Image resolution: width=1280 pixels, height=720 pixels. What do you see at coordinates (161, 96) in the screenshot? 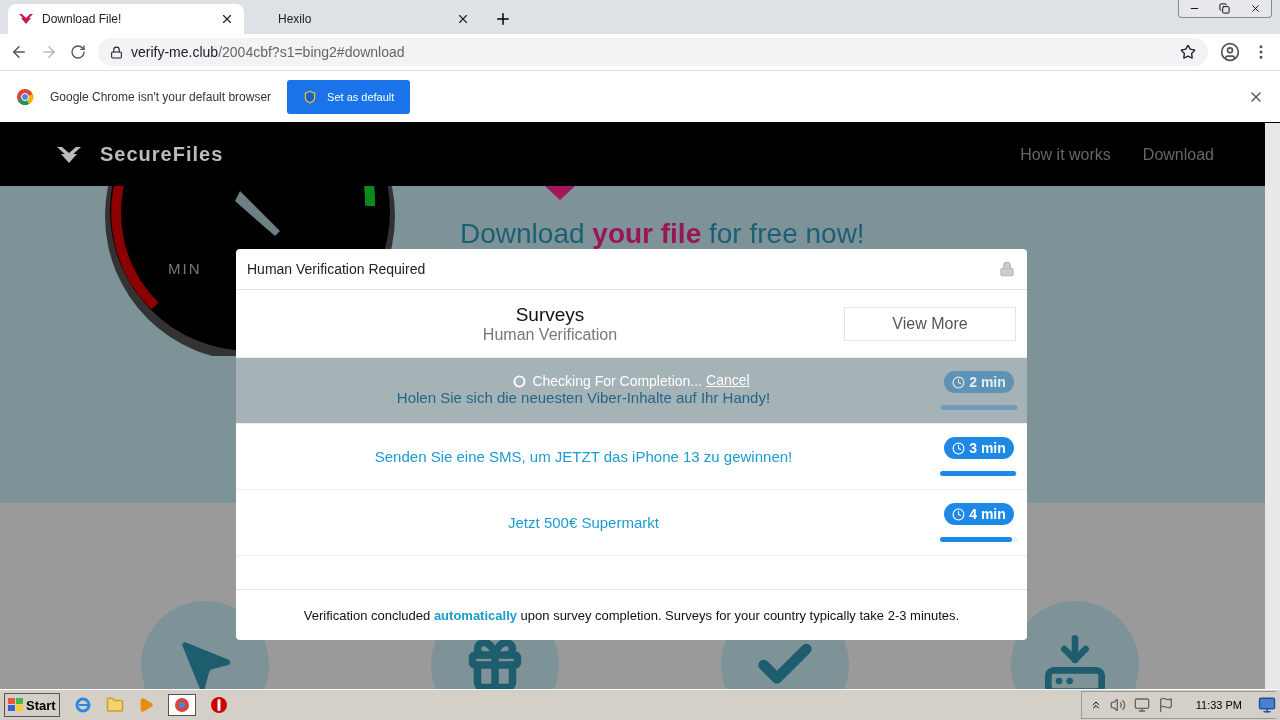
I see `infobar-message: Google Chrome isn't your default browser` at bounding box center [161, 96].